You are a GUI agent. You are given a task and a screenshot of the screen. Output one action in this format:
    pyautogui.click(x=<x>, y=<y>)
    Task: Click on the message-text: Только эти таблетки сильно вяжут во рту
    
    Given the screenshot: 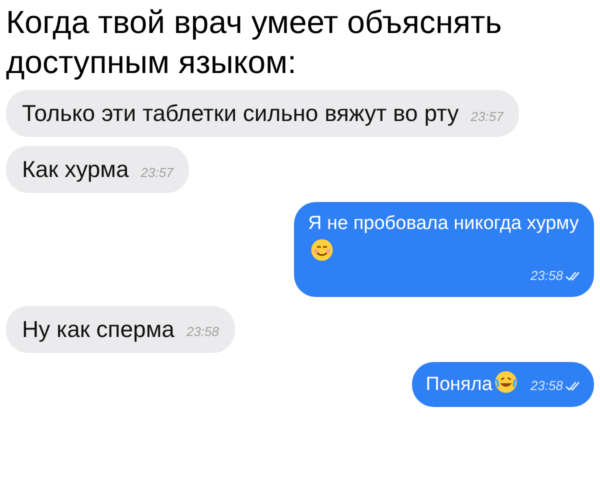 What is the action you would take?
    pyautogui.click(x=240, y=113)
    